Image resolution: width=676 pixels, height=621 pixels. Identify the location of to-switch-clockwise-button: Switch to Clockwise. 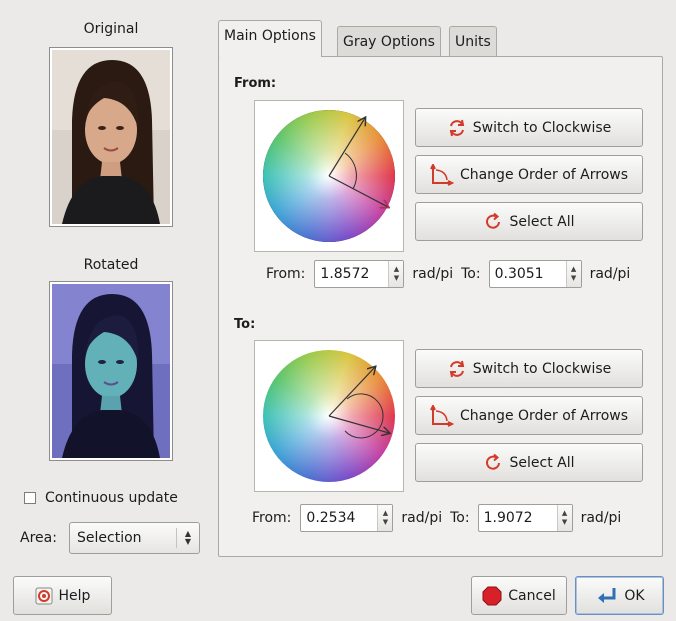
(529, 368).